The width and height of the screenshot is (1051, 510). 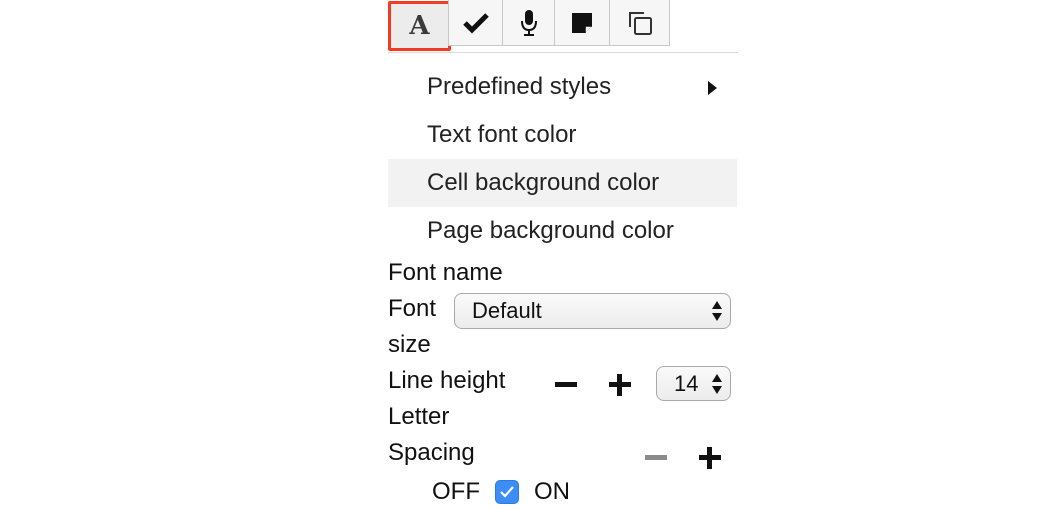 I want to click on font-size-label-continued: size, so click(x=409, y=344).